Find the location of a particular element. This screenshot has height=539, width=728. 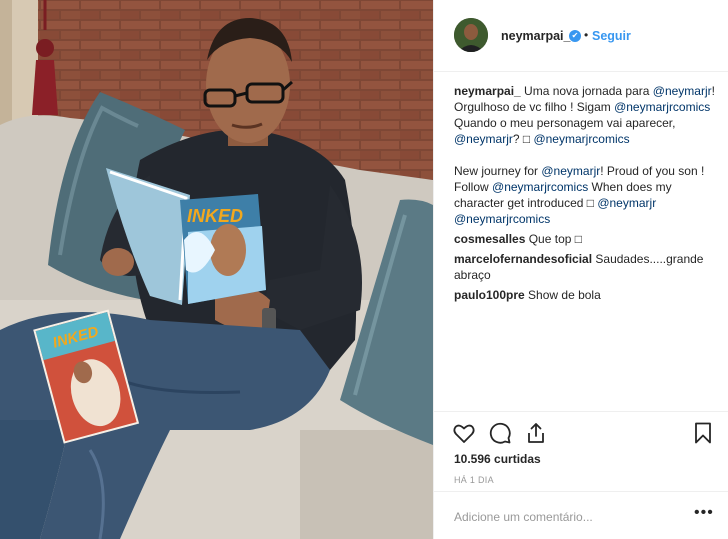

comment-item: cosmesalles Que top □ is located at coordinates (585, 239).